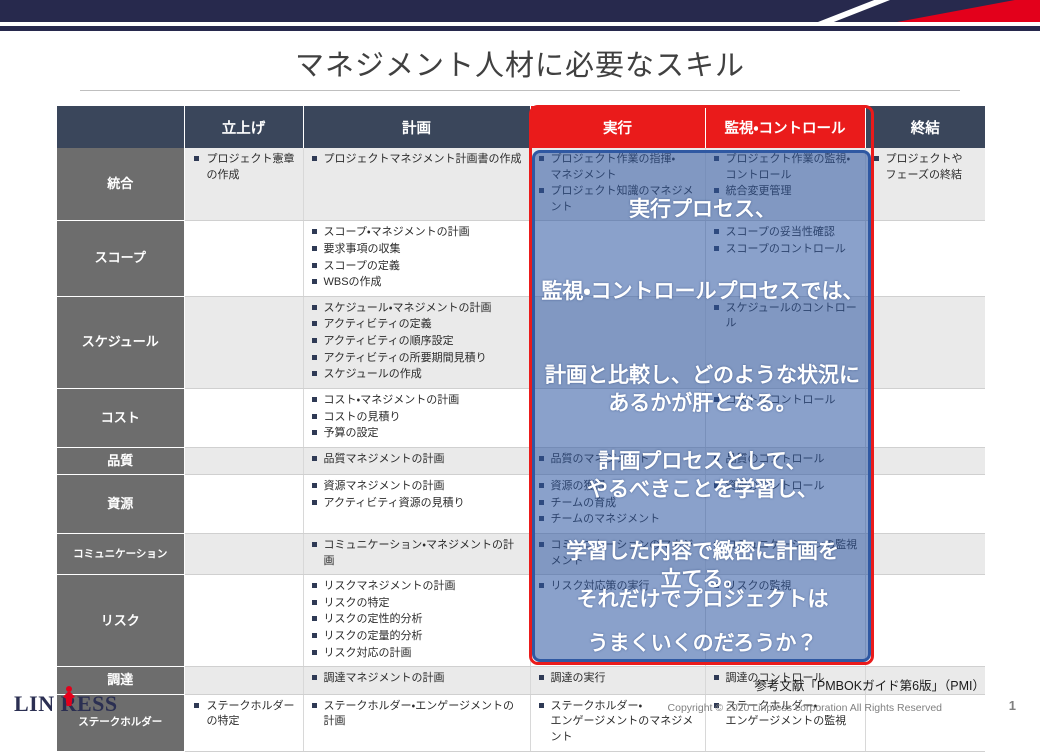  I want to click on overlay-message-2: 監視・コントロールプロセスでは、, so click(702, 291).